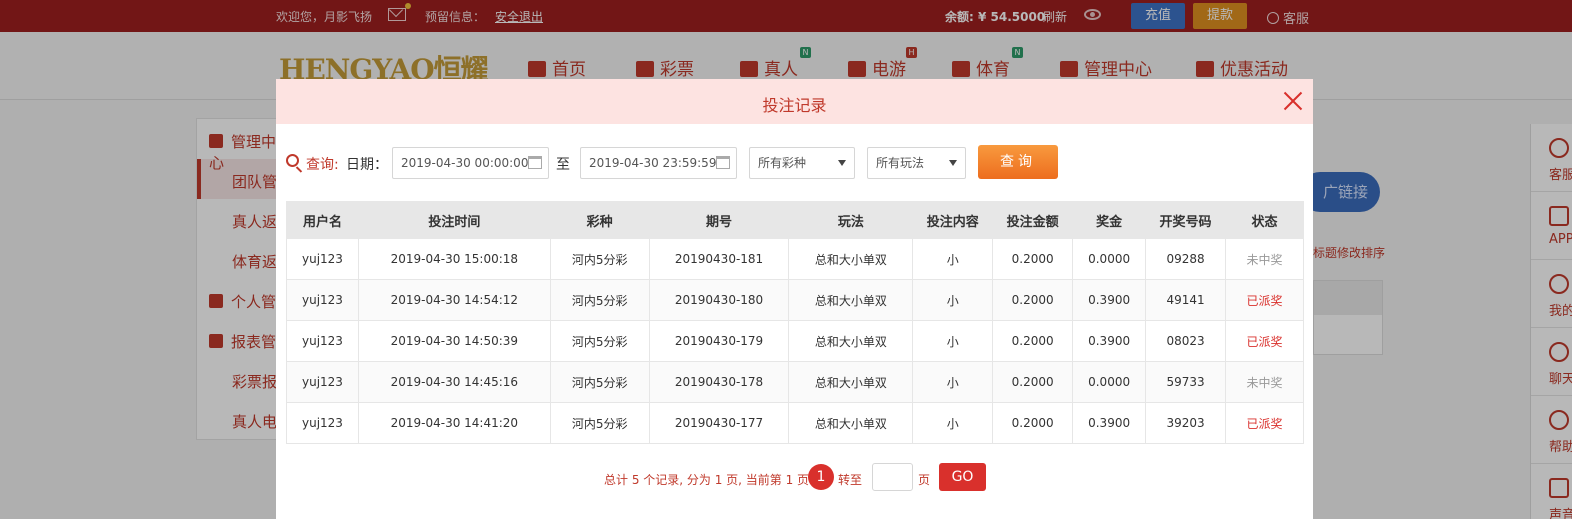 The image size is (1572, 519). I want to click on column-header: 玩法, so click(851, 220).